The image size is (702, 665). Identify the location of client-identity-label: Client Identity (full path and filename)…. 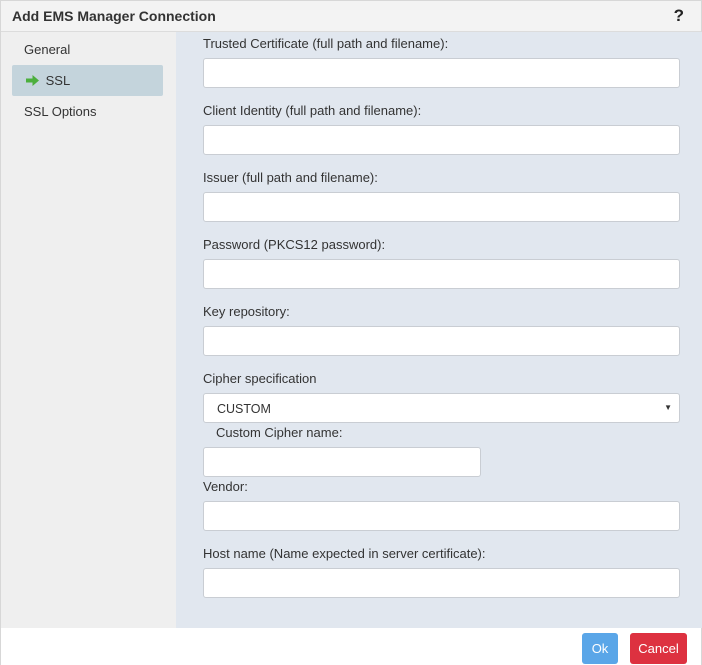
(312, 110).